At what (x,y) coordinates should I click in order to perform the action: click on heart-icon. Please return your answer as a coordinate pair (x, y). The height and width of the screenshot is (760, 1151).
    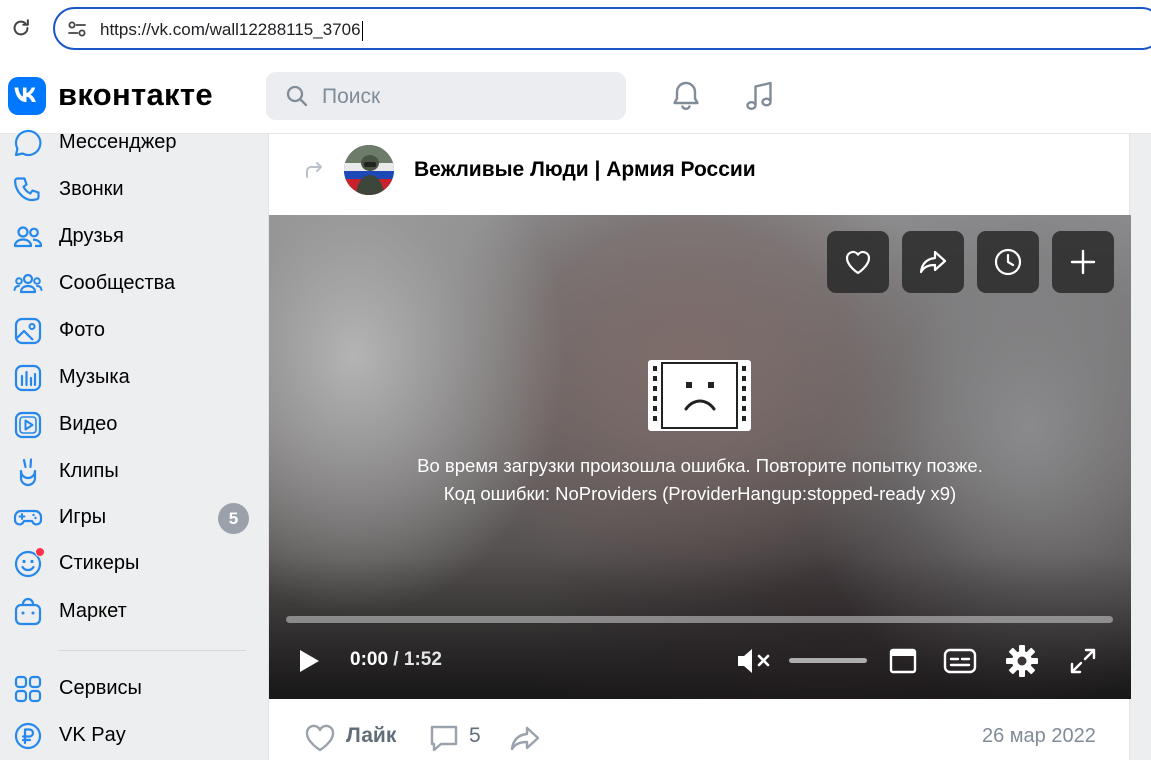
    Looking at the image, I should click on (858, 262).